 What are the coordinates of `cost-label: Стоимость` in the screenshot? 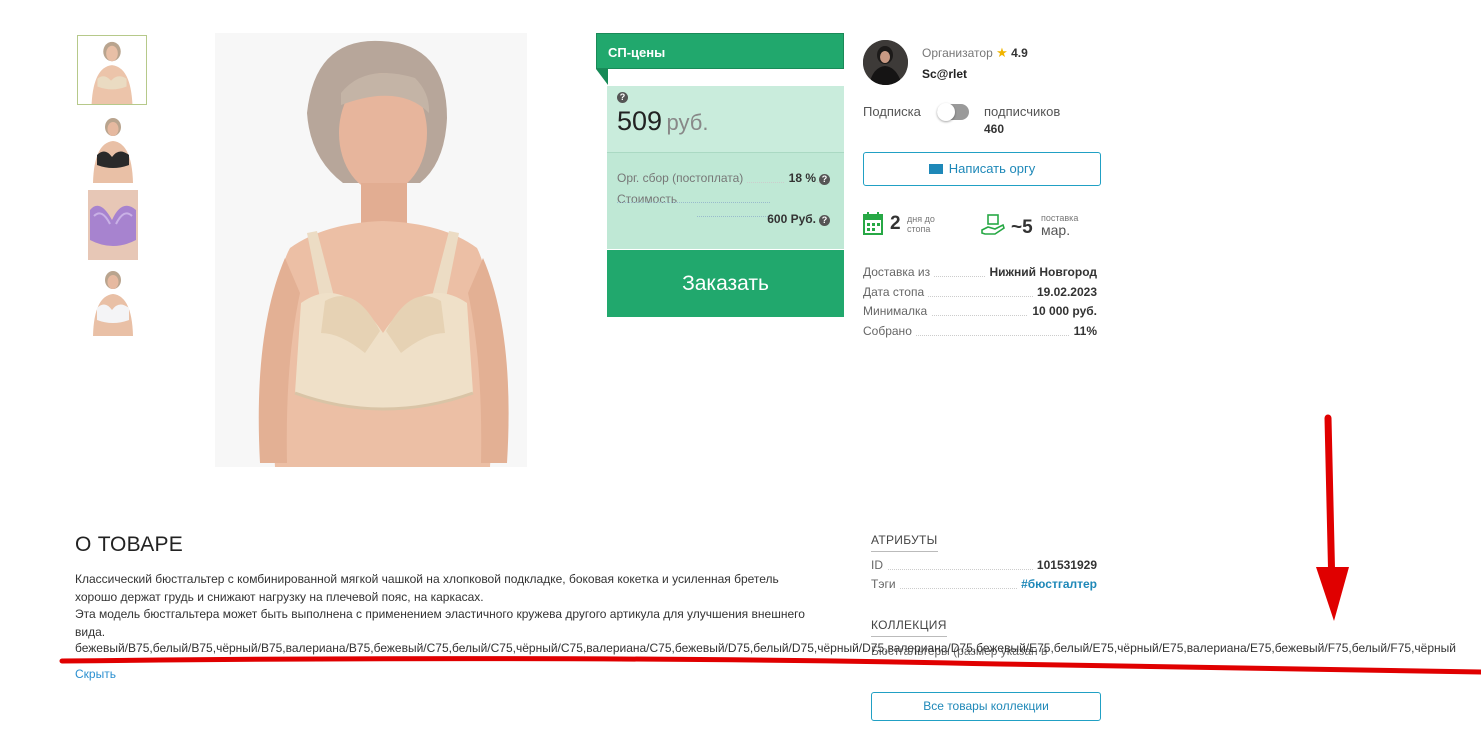 It's located at (647, 199).